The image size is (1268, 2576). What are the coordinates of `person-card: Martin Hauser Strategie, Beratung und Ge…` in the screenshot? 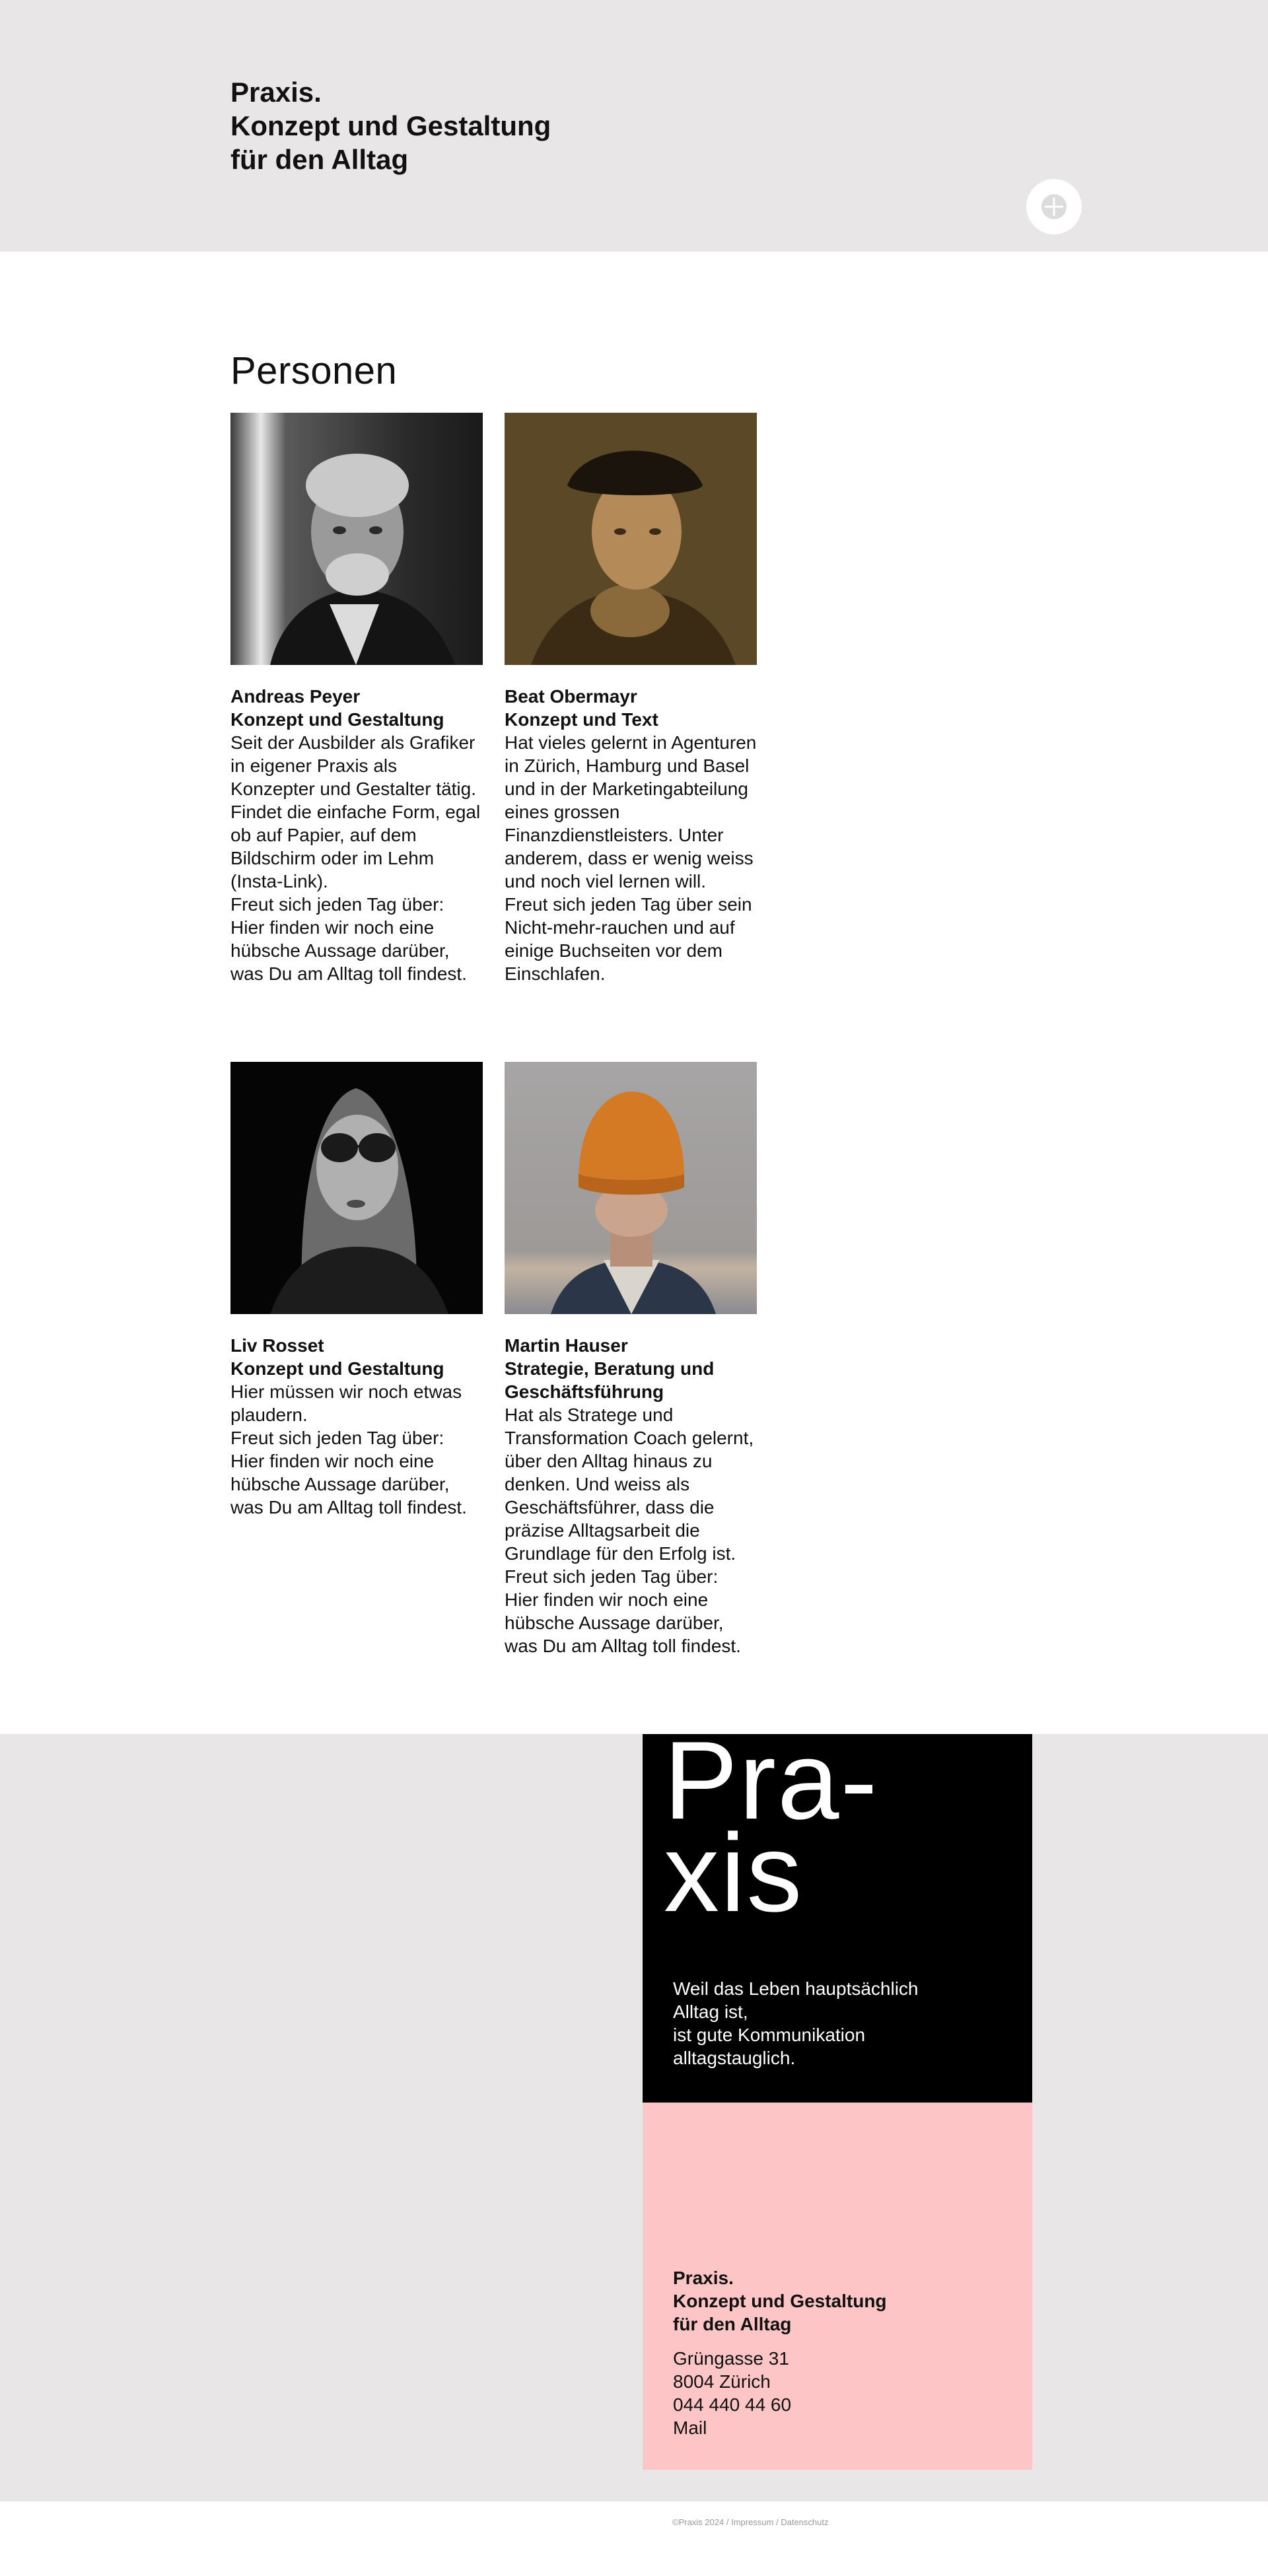 It's located at (631, 1359).